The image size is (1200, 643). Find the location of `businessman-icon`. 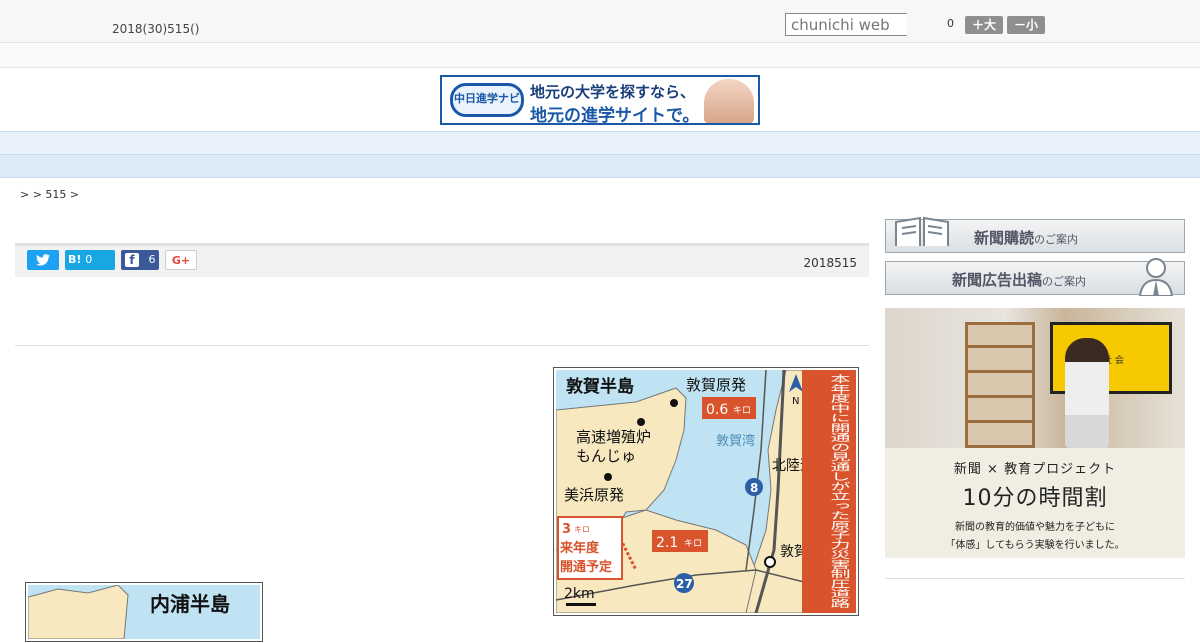

businessman-icon is located at coordinates (1156, 277).